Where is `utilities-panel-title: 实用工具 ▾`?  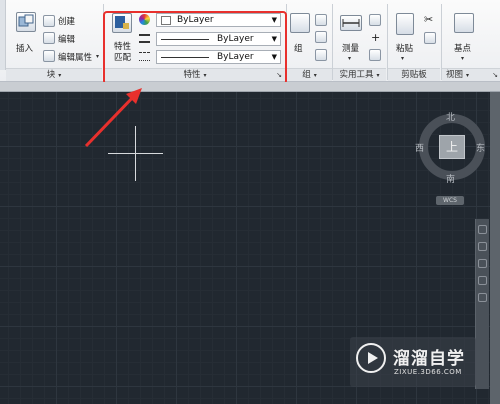
utilities-panel-title: 实用工具 ▾ is located at coordinates (359, 74).